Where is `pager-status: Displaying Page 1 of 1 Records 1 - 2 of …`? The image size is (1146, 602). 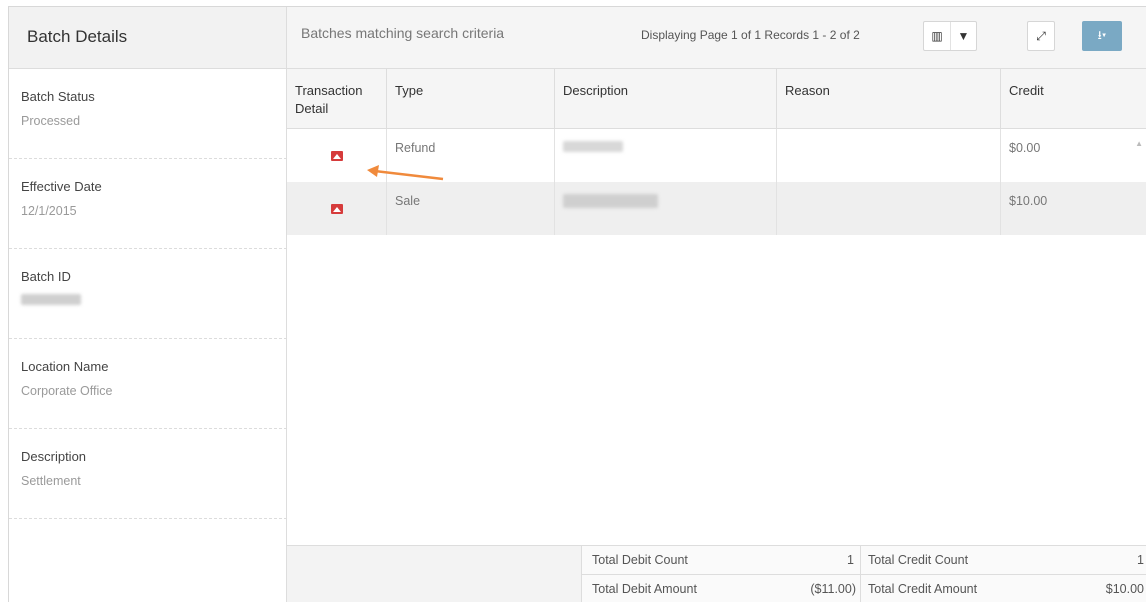 pager-status: Displaying Page 1 of 1 Records 1 - 2 of … is located at coordinates (750, 35).